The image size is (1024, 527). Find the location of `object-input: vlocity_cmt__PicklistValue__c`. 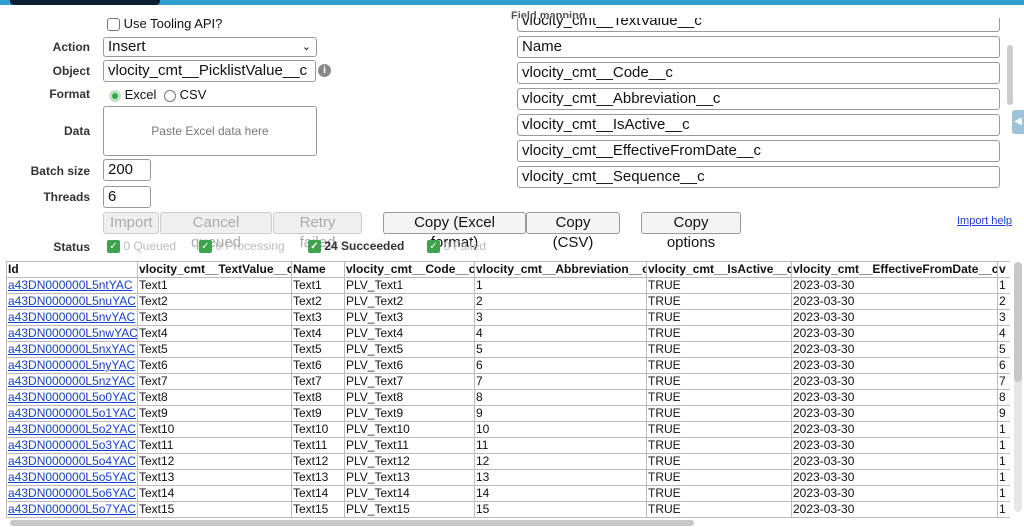

object-input: vlocity_cmt__PicklistValue__c is located at coordinates (209, 71).